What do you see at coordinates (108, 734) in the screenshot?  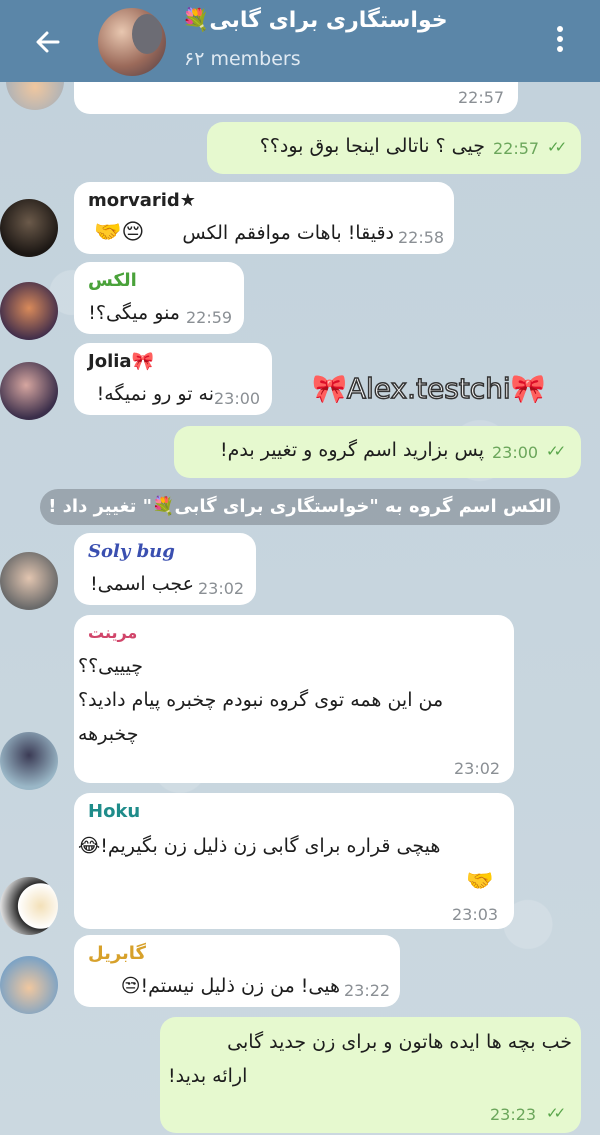 I see `message-text-line: چخبرهه` at bounding box center [108, 734].